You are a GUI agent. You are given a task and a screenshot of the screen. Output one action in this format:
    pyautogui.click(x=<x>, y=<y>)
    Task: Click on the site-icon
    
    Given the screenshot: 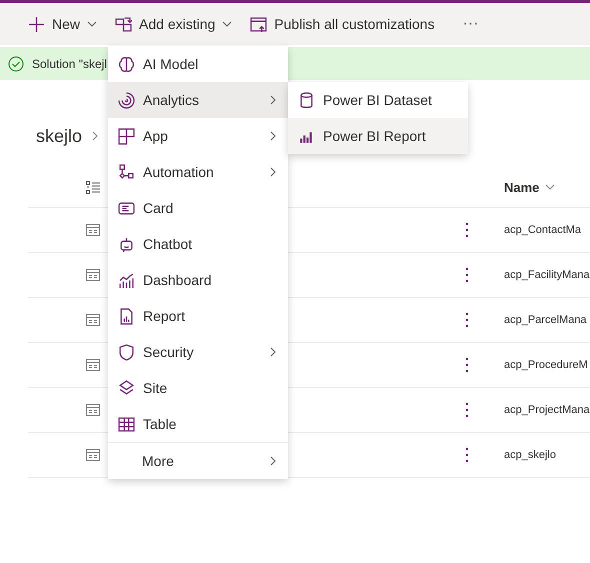 What is the action you would take?
    pyautogui.click(x=126, y=388)
    